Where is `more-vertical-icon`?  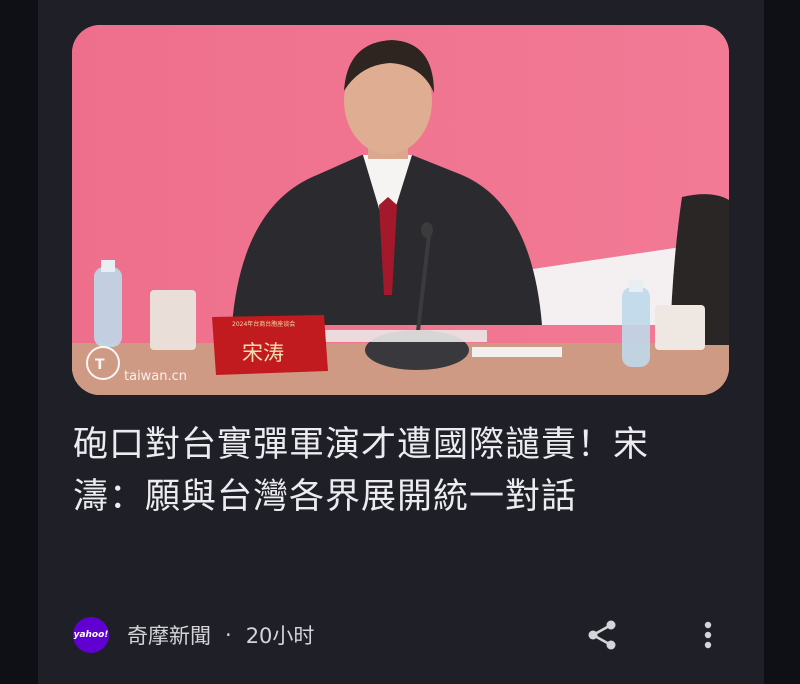 more-vertical-icon is located at coordinates (708, 635).